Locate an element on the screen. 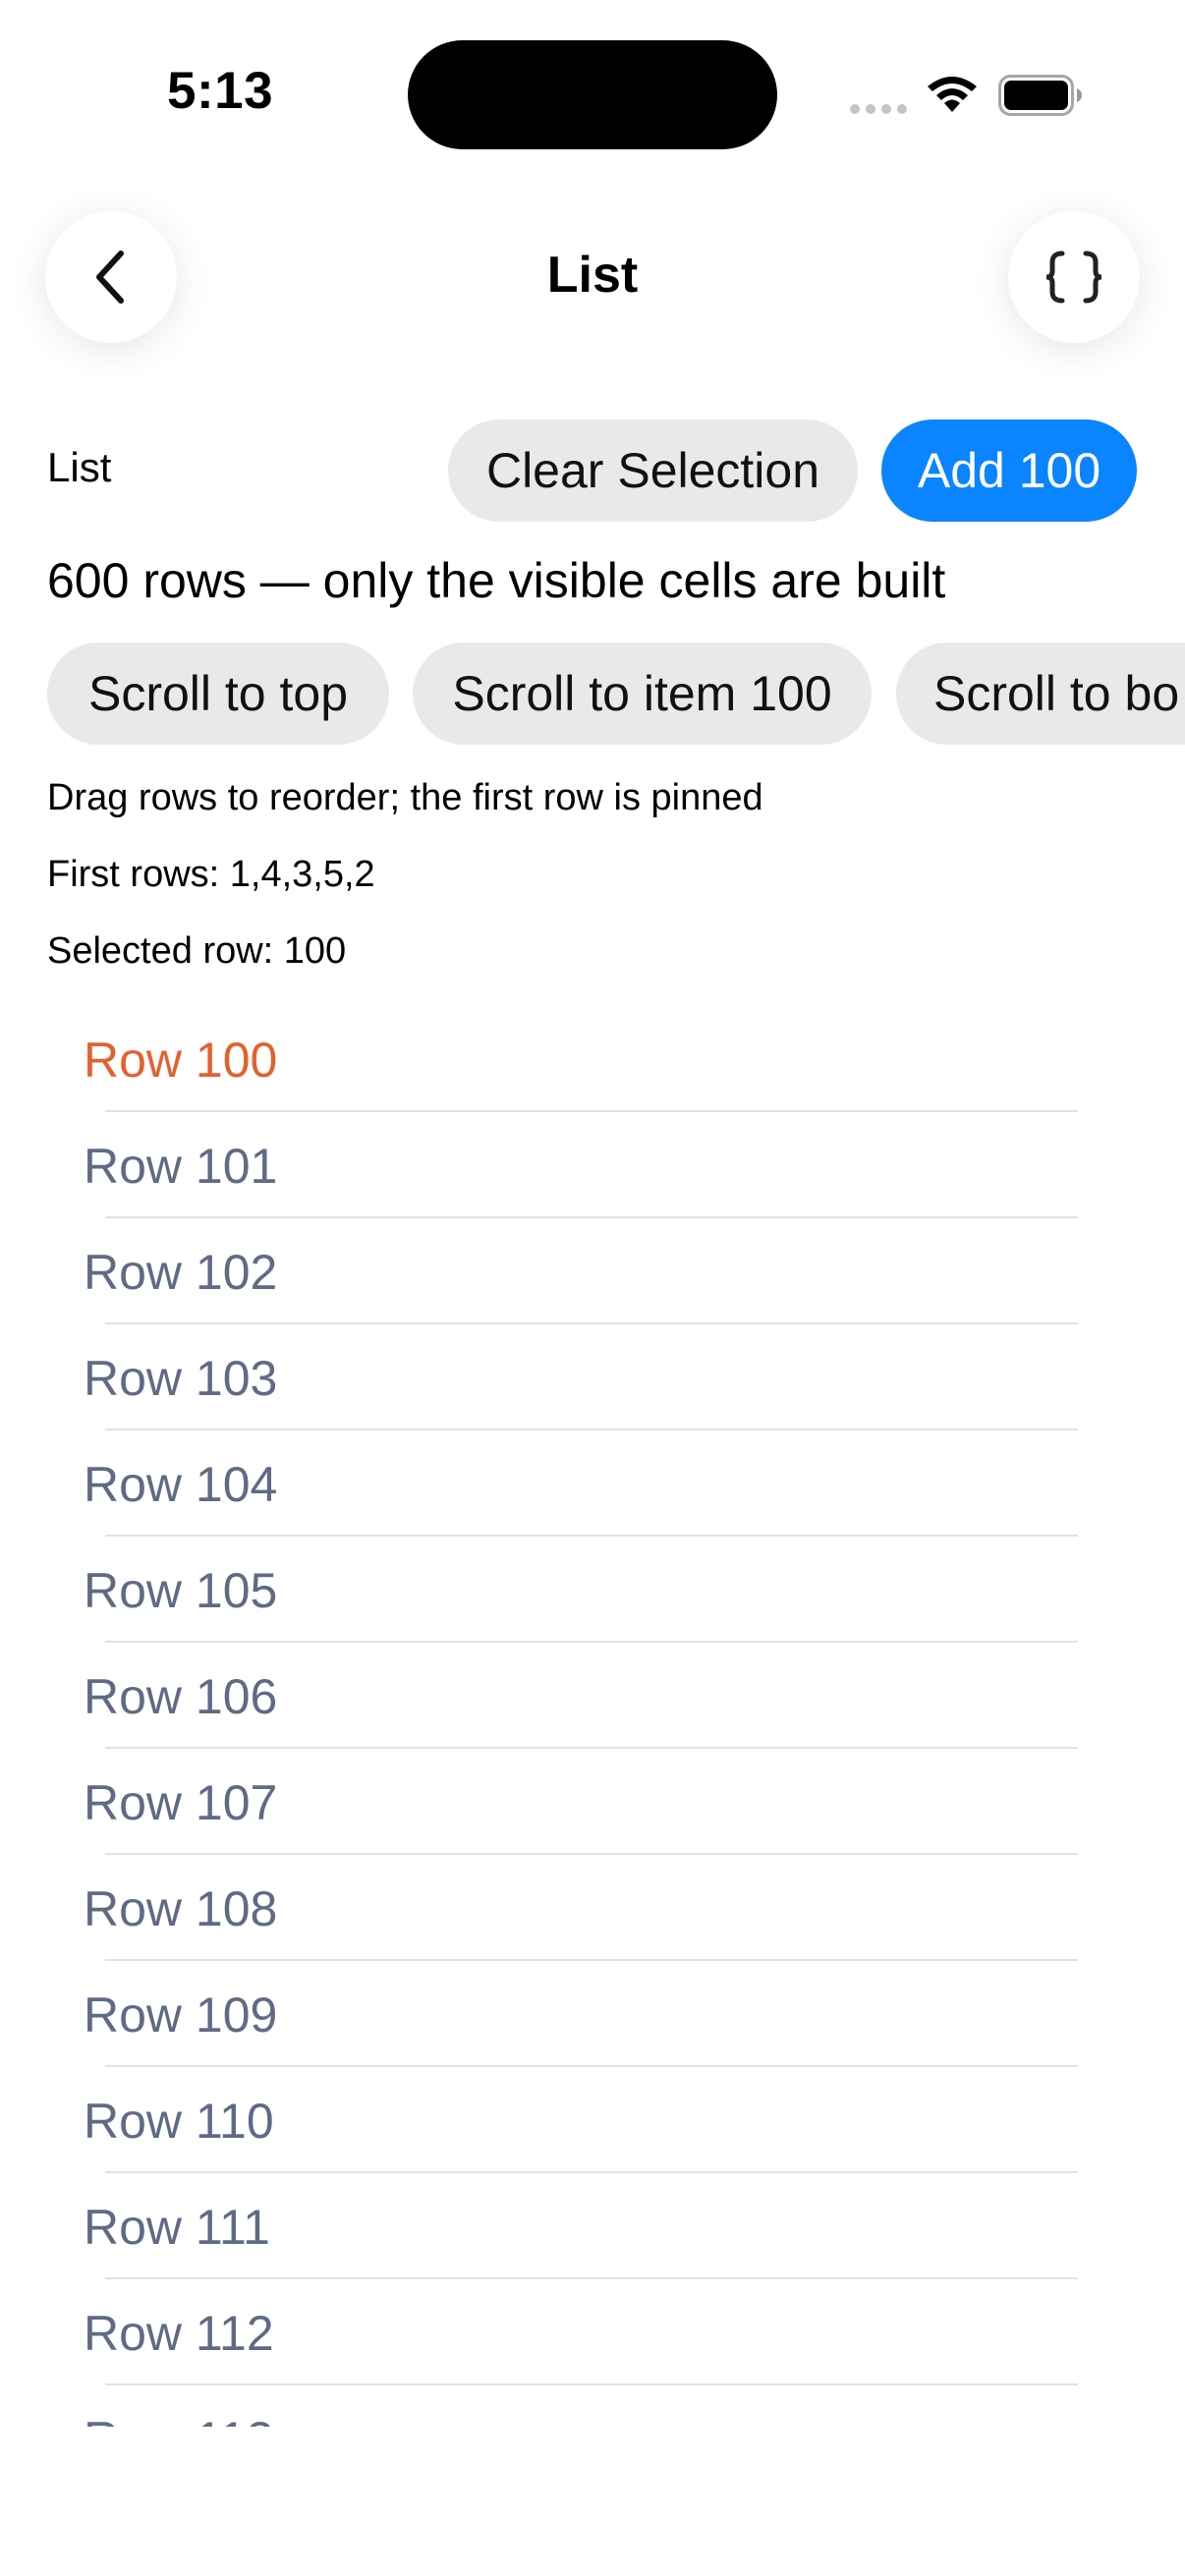 The width and height of the screenshot is (1185, 2576). list-row: Row 108 is located at coordinates (592, 1908).